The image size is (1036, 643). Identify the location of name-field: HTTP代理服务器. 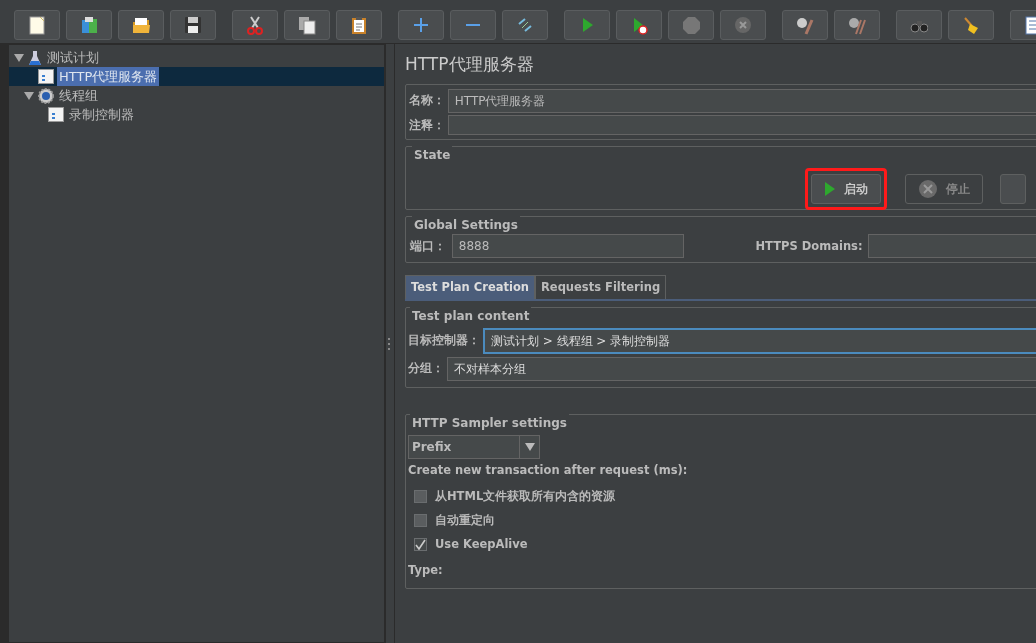
(741, 100).